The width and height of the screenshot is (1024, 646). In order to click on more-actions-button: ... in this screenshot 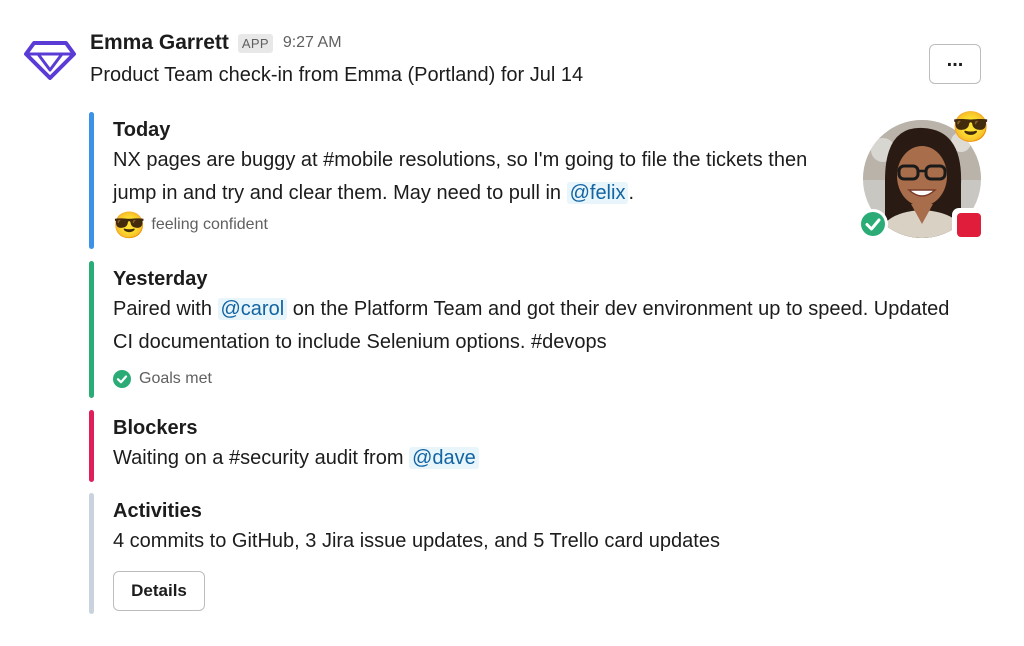, I will do `click(955, 64)`.